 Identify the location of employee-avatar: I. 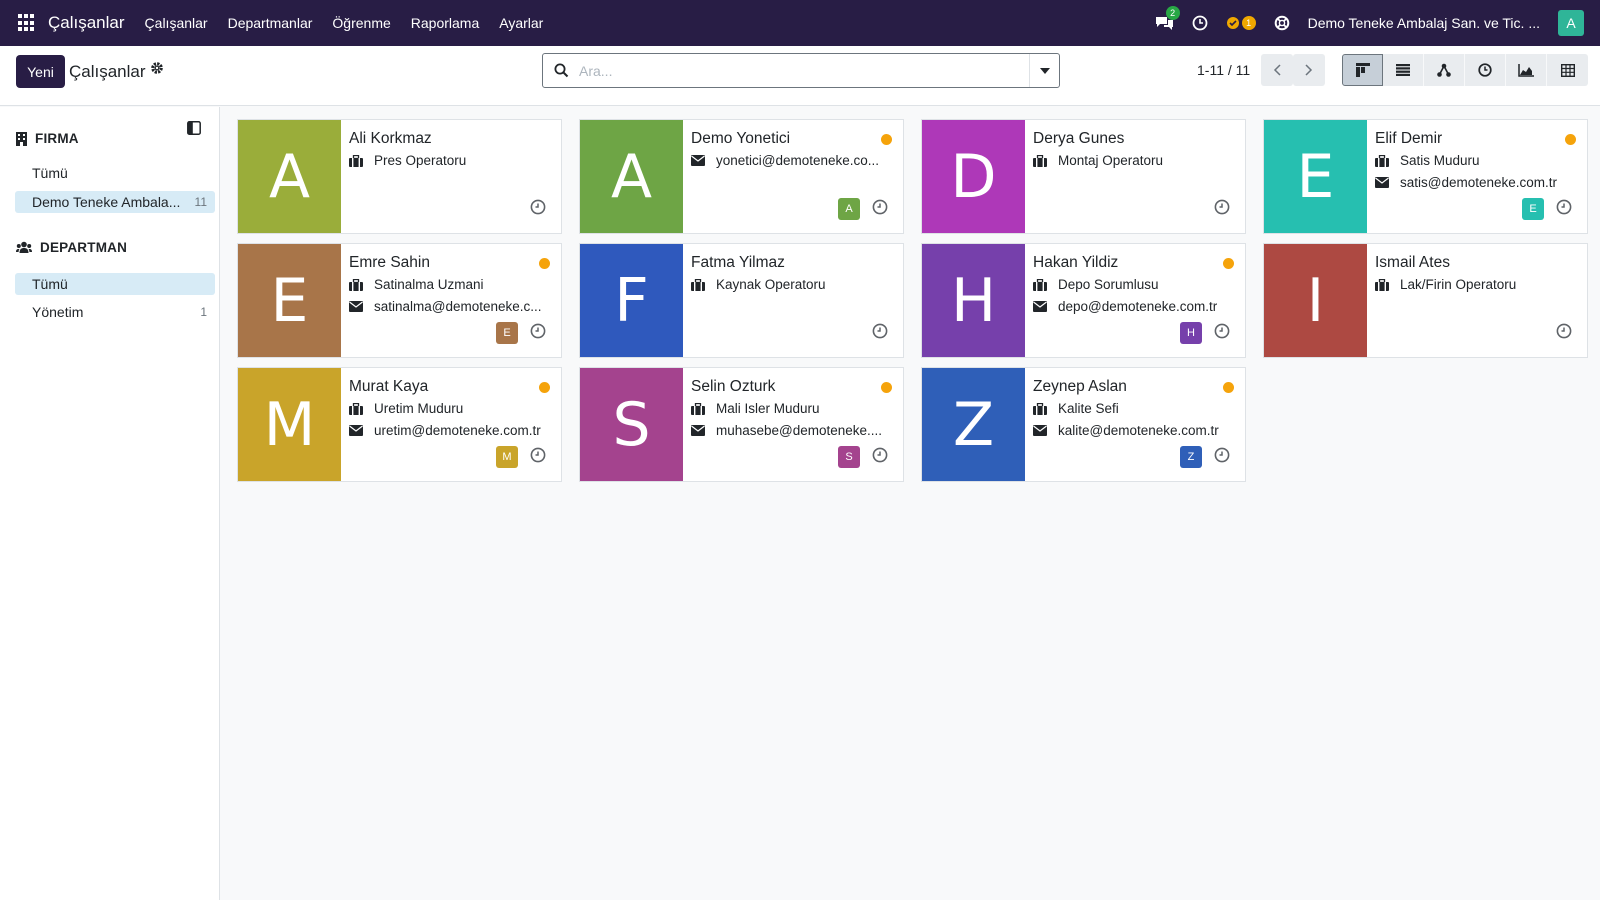
(1315, 300).